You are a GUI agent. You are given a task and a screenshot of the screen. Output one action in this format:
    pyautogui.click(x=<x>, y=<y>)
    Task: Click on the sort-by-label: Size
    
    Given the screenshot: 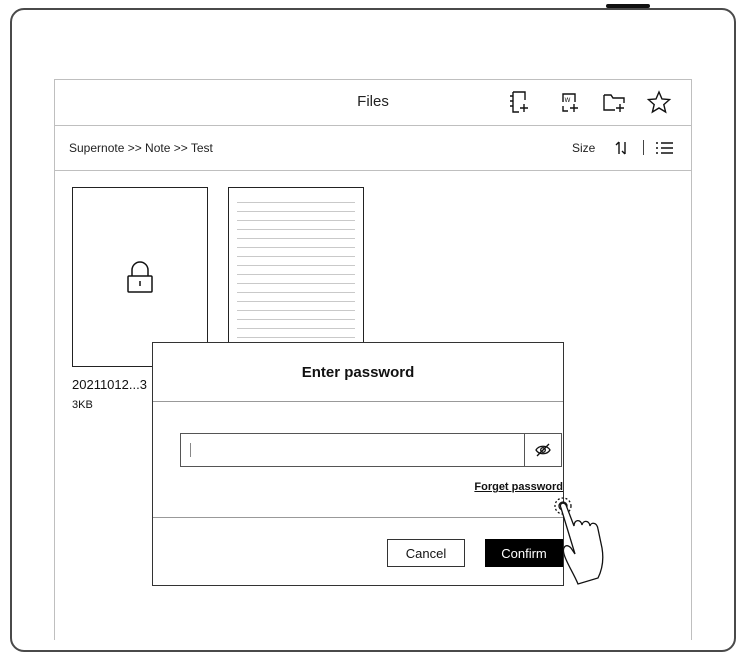 What is the action you would take?
    pyautogui.click(x=583, y=148)
    